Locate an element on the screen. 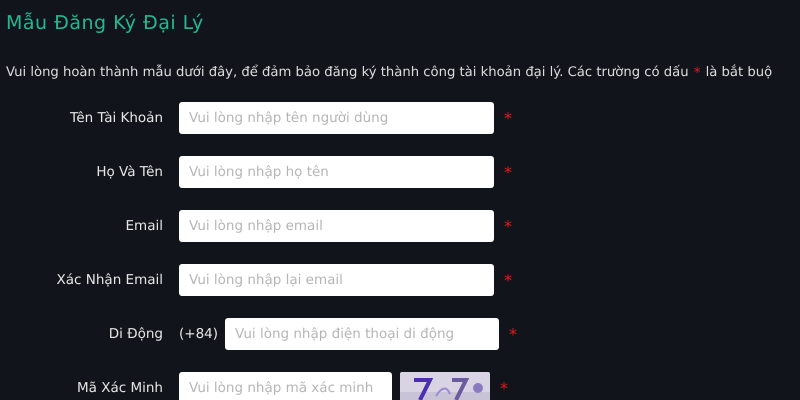 The width and height of the screenshot is (800, 400). field-label: Xác Nhận Email is located at coordinates (109, 280).